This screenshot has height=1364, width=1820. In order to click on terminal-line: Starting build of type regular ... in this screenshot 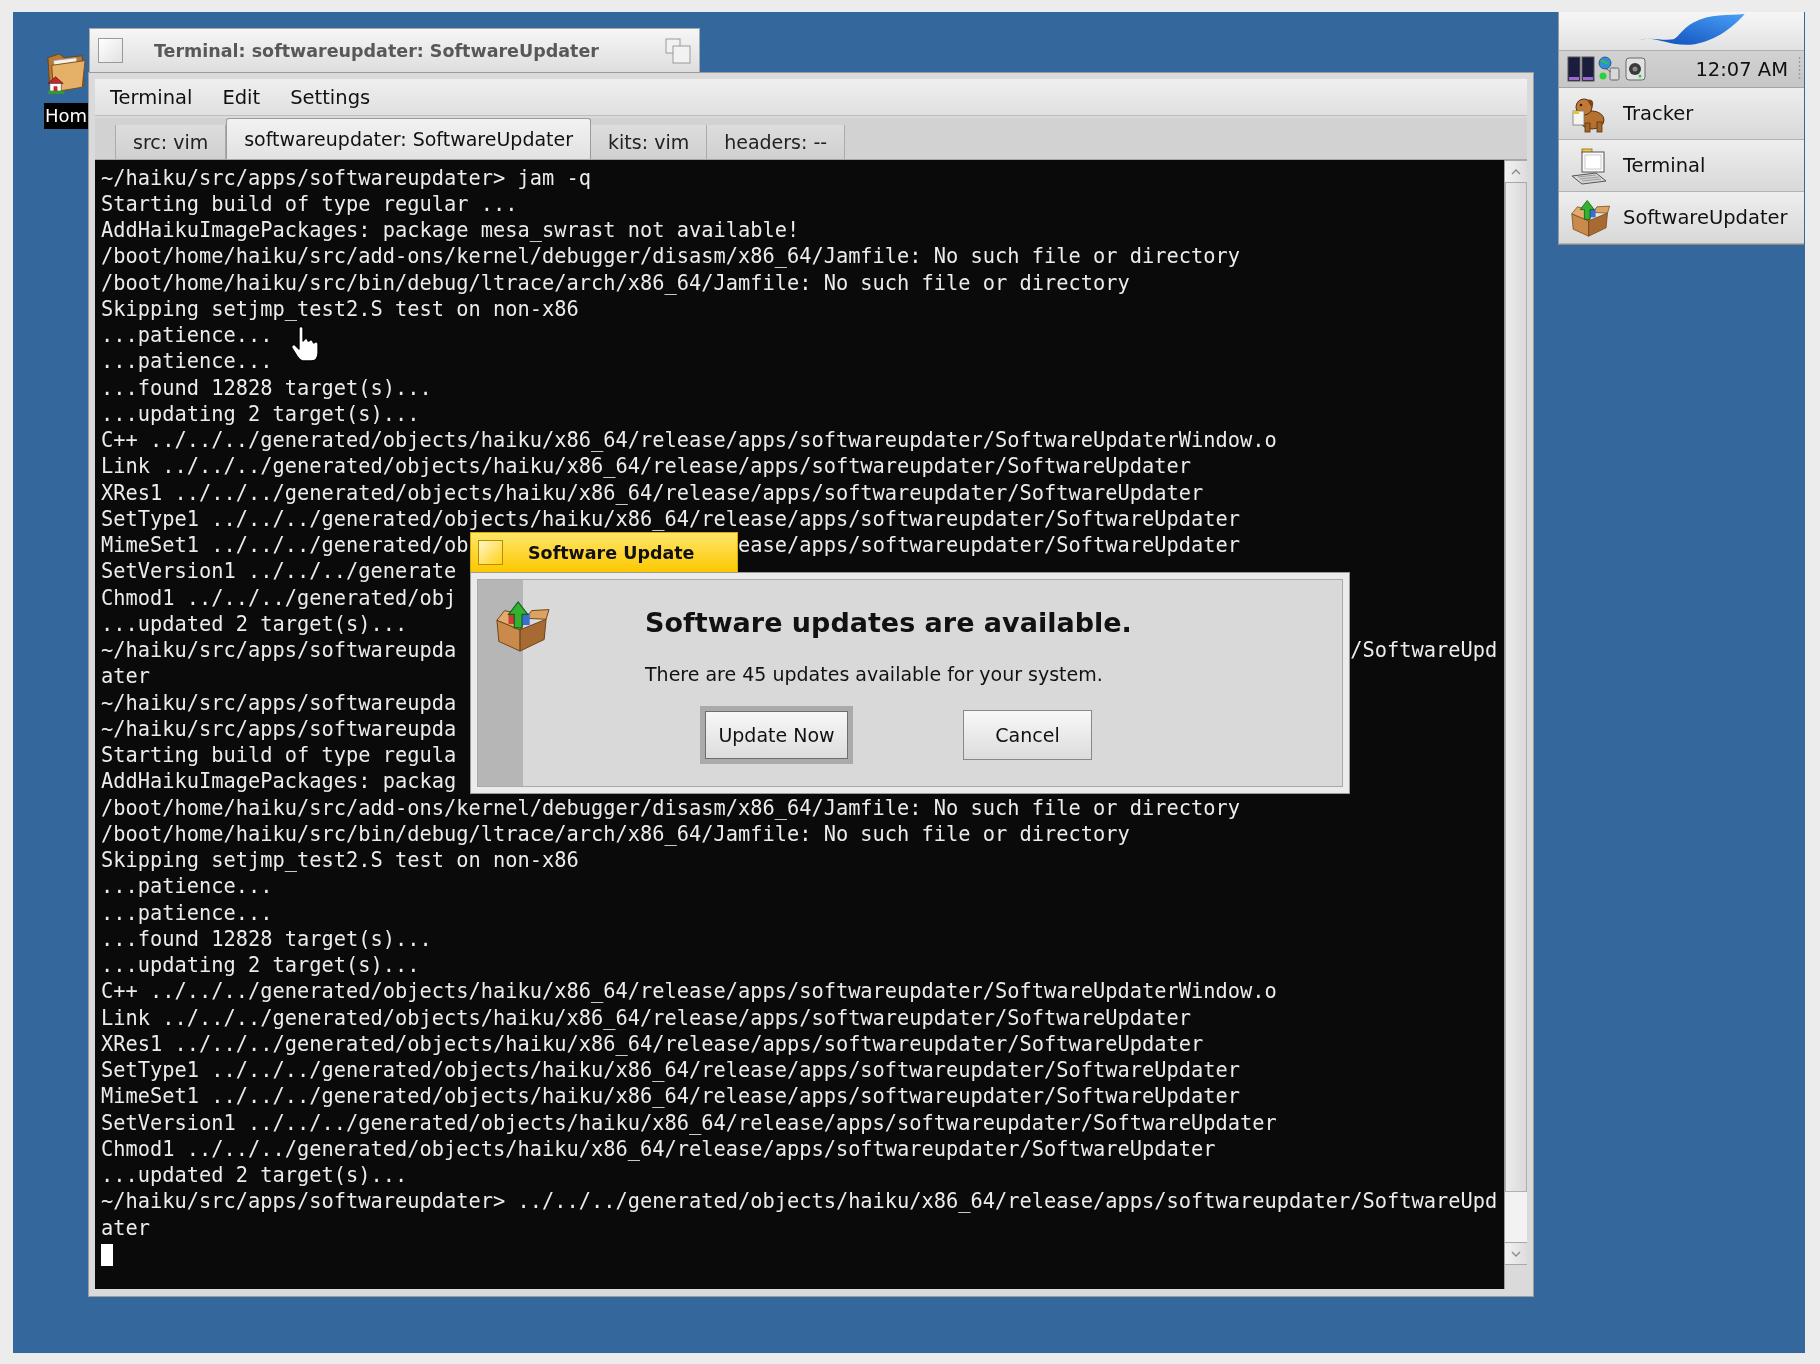, I will do `click(309, 203)`.